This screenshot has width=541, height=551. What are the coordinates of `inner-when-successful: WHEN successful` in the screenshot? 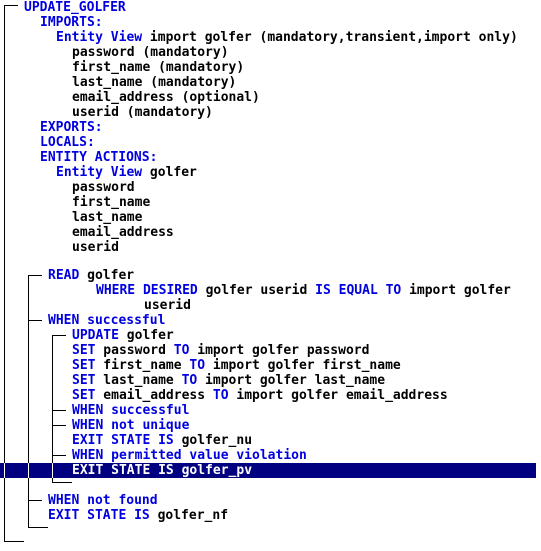 It's located at (130, 410).